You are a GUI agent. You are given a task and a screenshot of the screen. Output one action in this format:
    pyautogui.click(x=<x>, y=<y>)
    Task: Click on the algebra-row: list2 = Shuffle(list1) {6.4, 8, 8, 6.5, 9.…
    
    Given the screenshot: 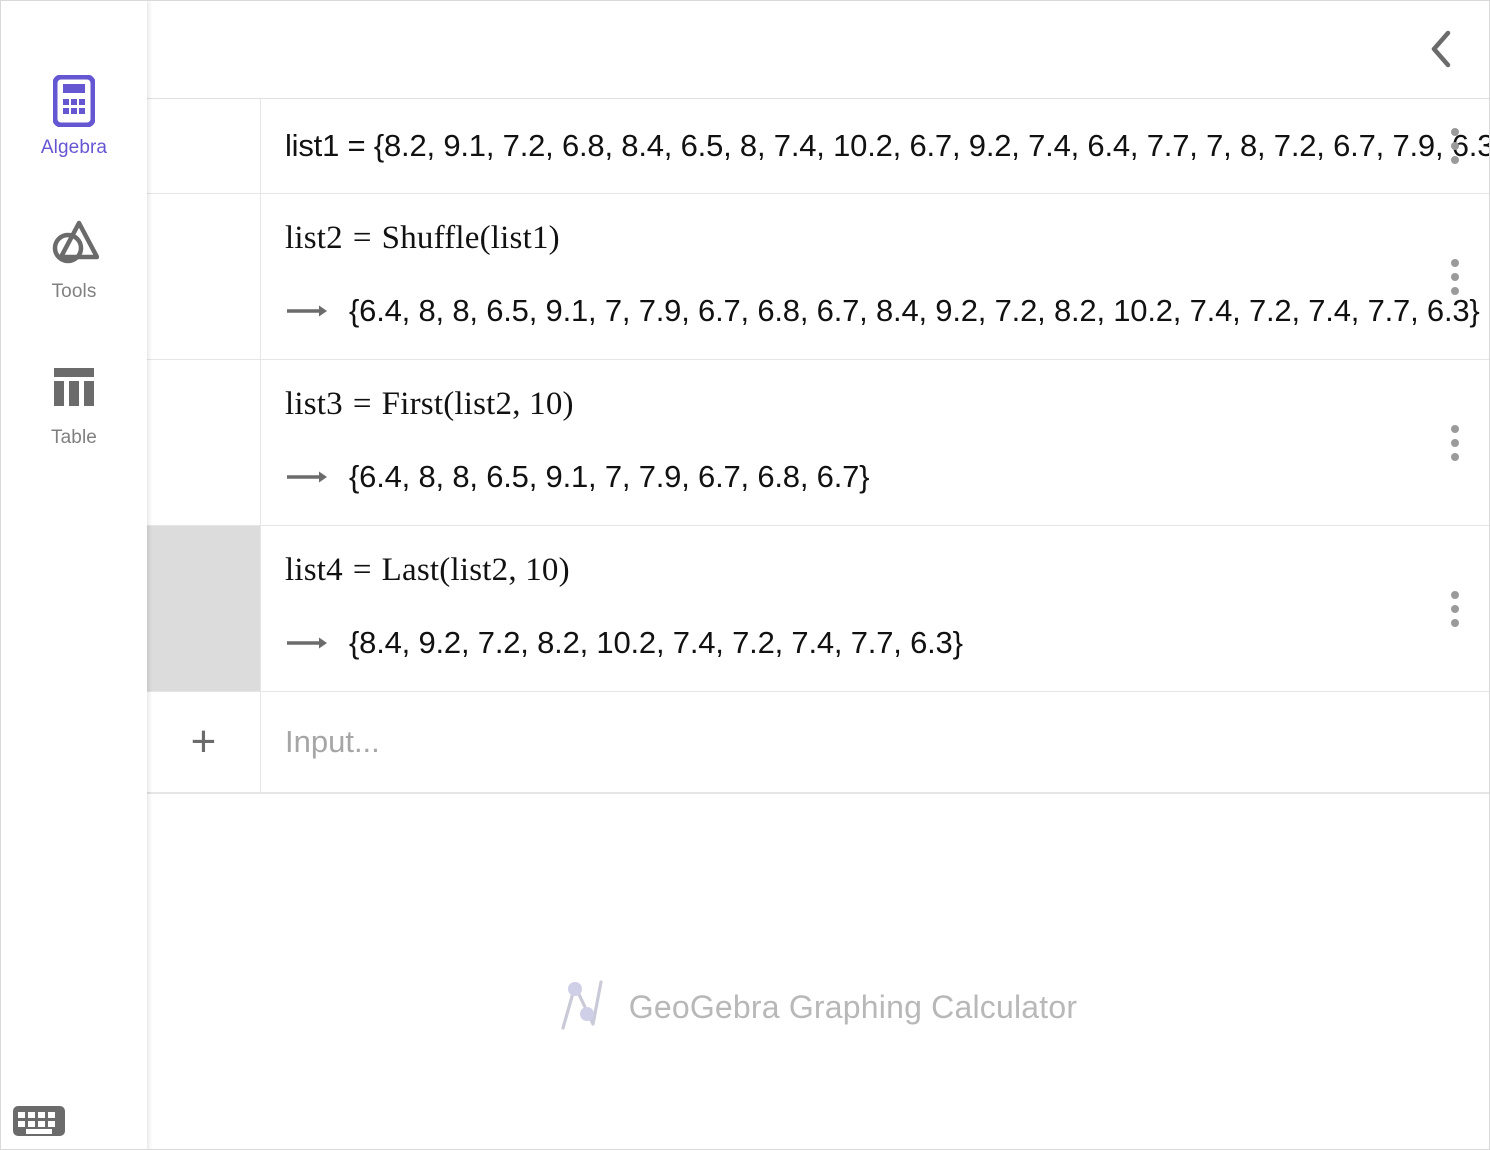 What is the action you would take?
    pyautogui.click(x=818, y=277)
    